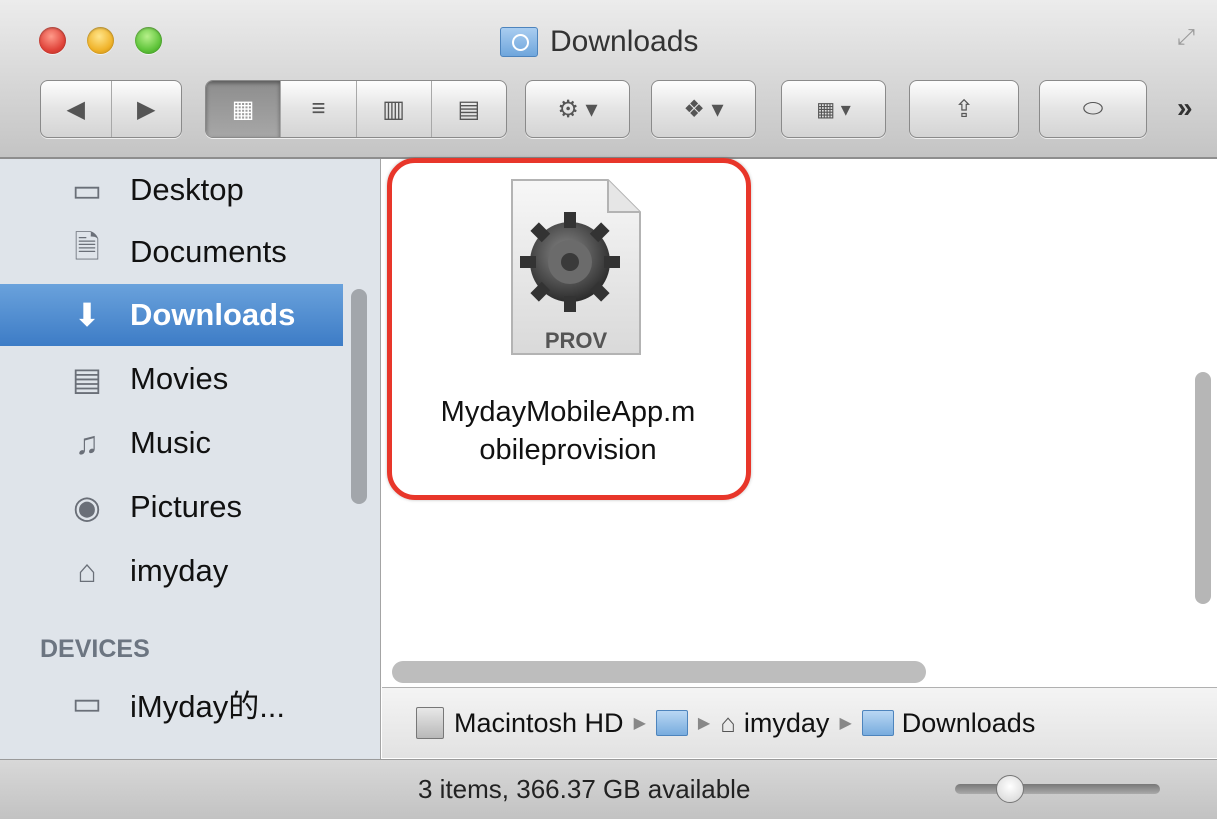 Image resolution: width=1217 pixels, height=819 pixels. I want to click on share-button: ⇪, so click(964, 109).